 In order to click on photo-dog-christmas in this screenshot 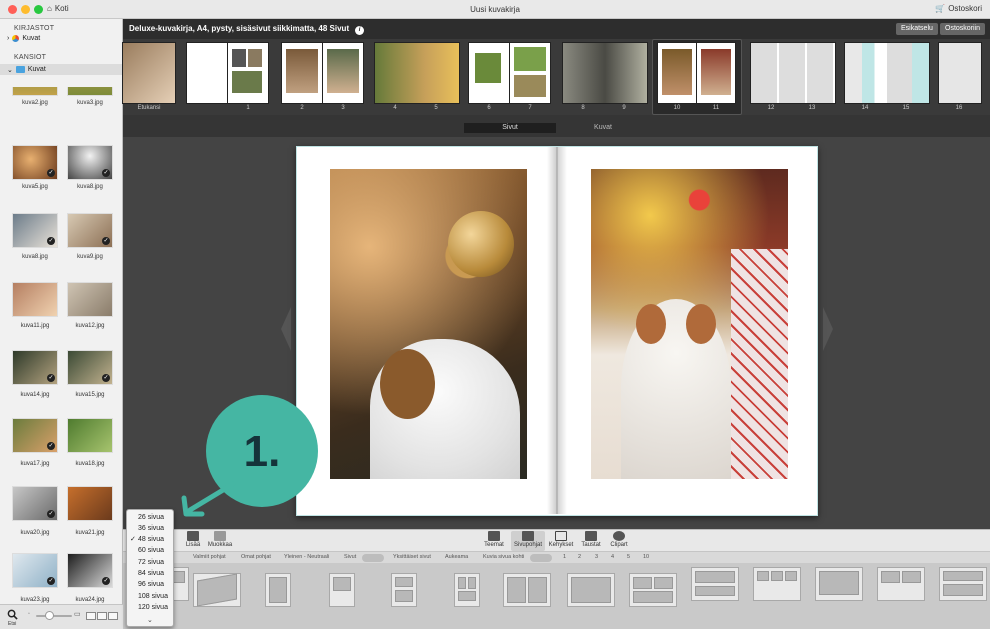, I will do `click(689, 324)`.